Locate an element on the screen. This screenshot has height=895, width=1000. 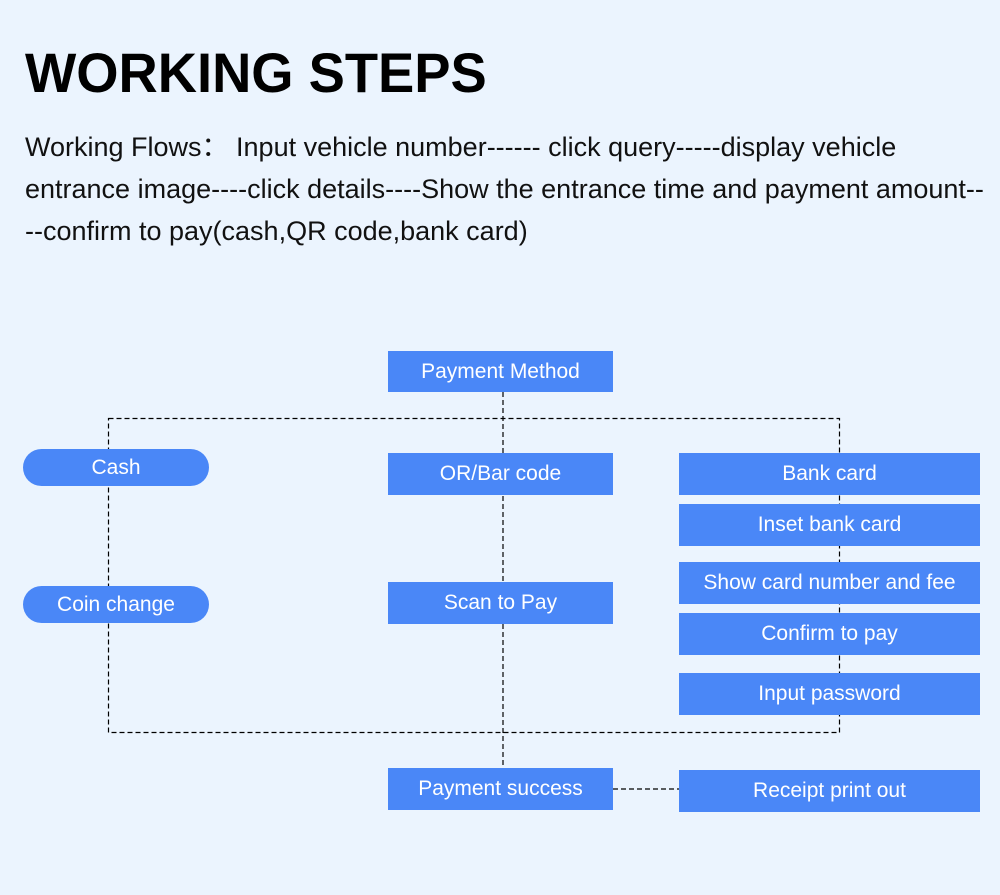
qr-bar-code-box: OR/Bar code is located at coordinates (500, 474).